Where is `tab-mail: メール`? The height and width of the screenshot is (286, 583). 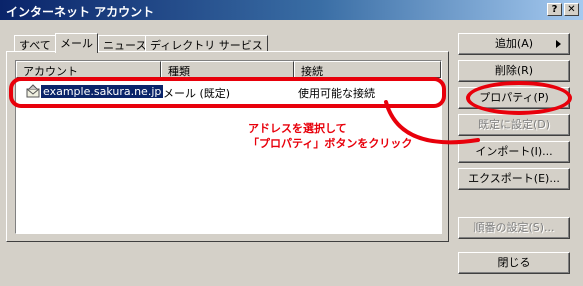 tab-mail: メール is located at coordinates (76, 43).